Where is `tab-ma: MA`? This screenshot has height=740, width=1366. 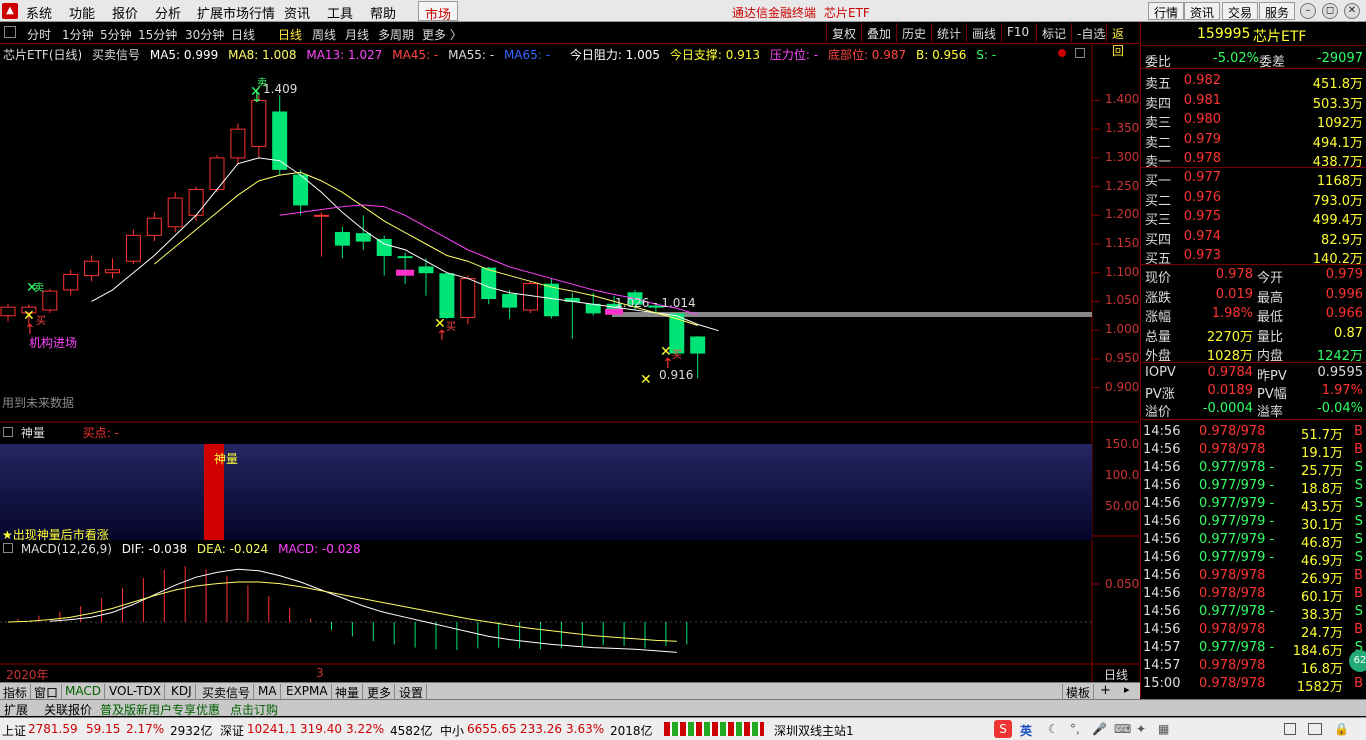
tab-ma: MA is located at coordinates (268, 692).